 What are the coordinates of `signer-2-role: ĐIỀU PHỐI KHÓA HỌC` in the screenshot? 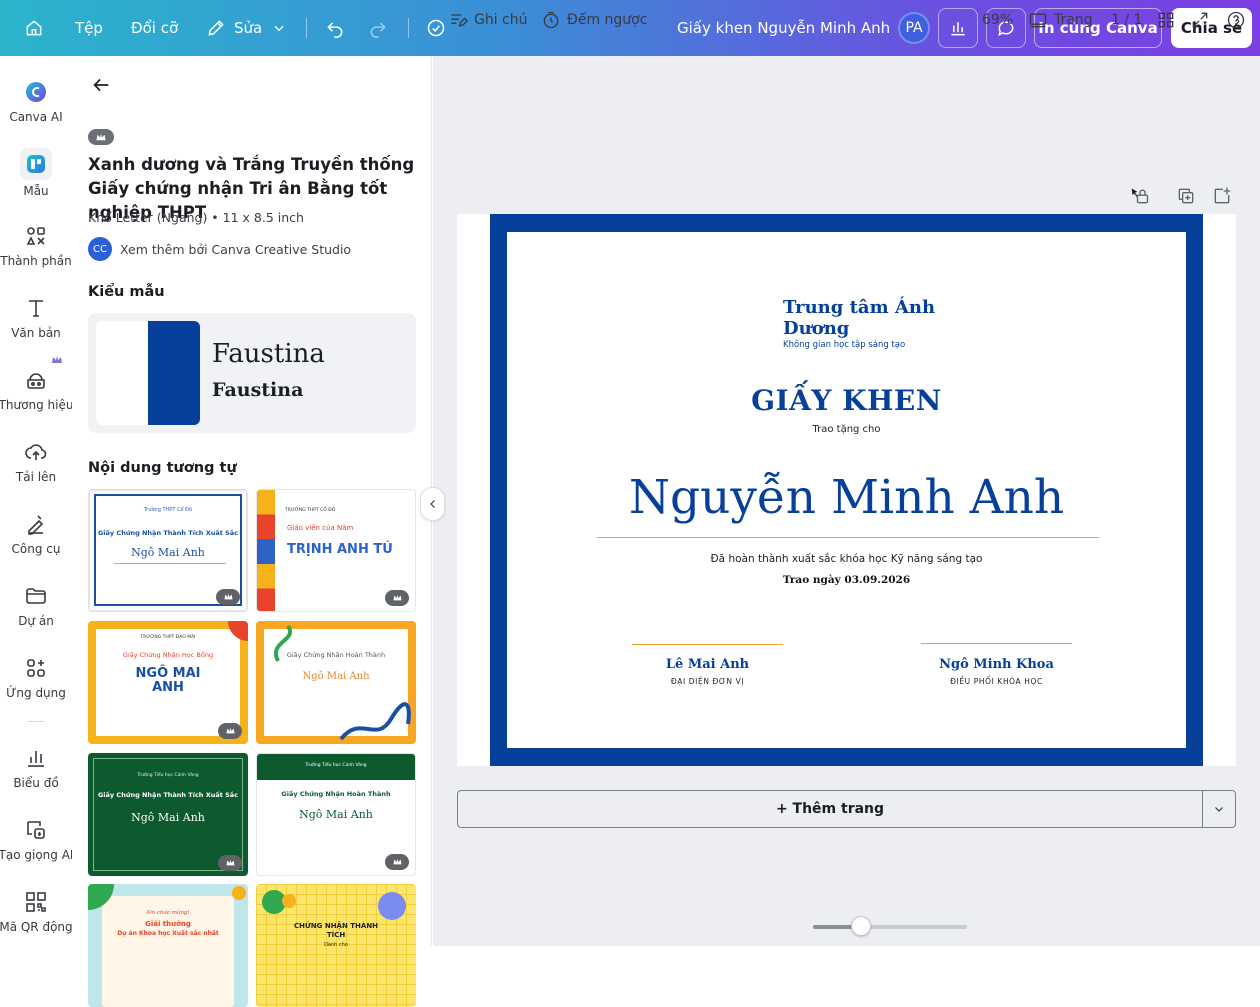 It's located at (996, 681).